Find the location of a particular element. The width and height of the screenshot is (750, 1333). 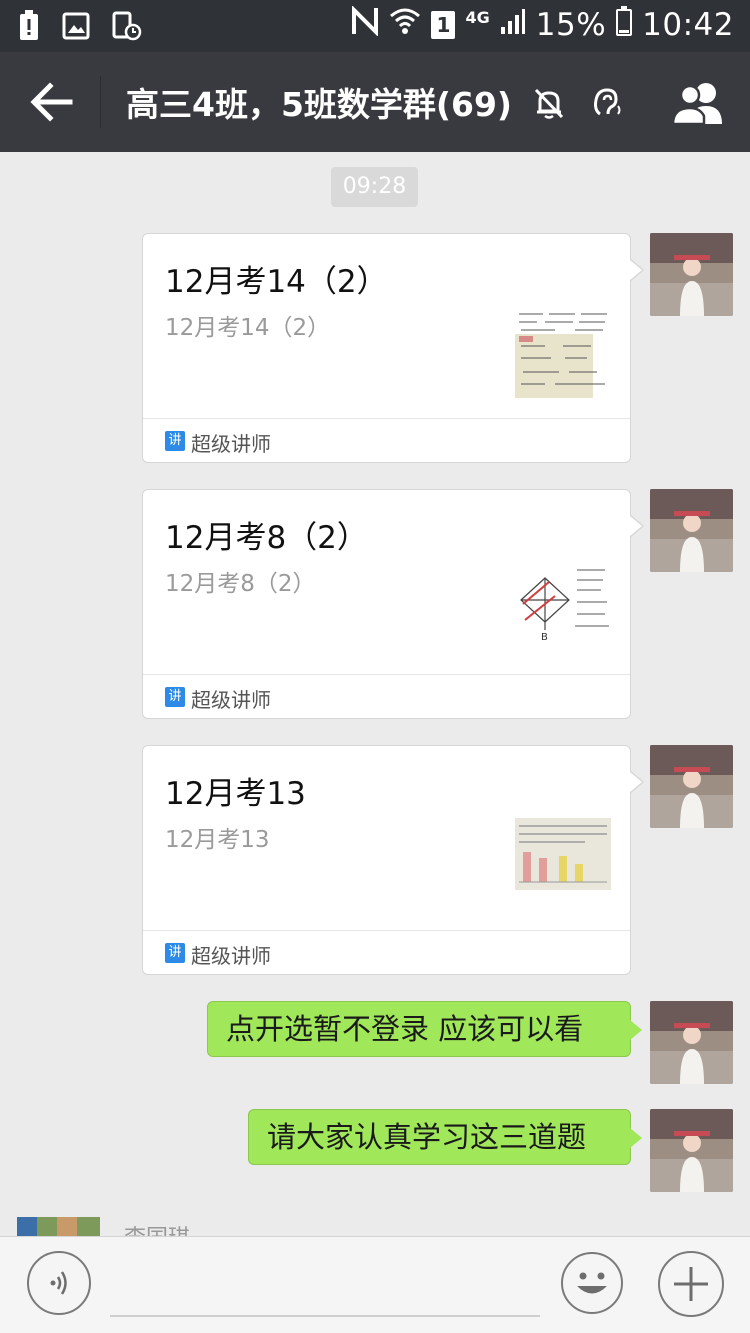

back-arrow-icon is located at coordinates (52, 102).